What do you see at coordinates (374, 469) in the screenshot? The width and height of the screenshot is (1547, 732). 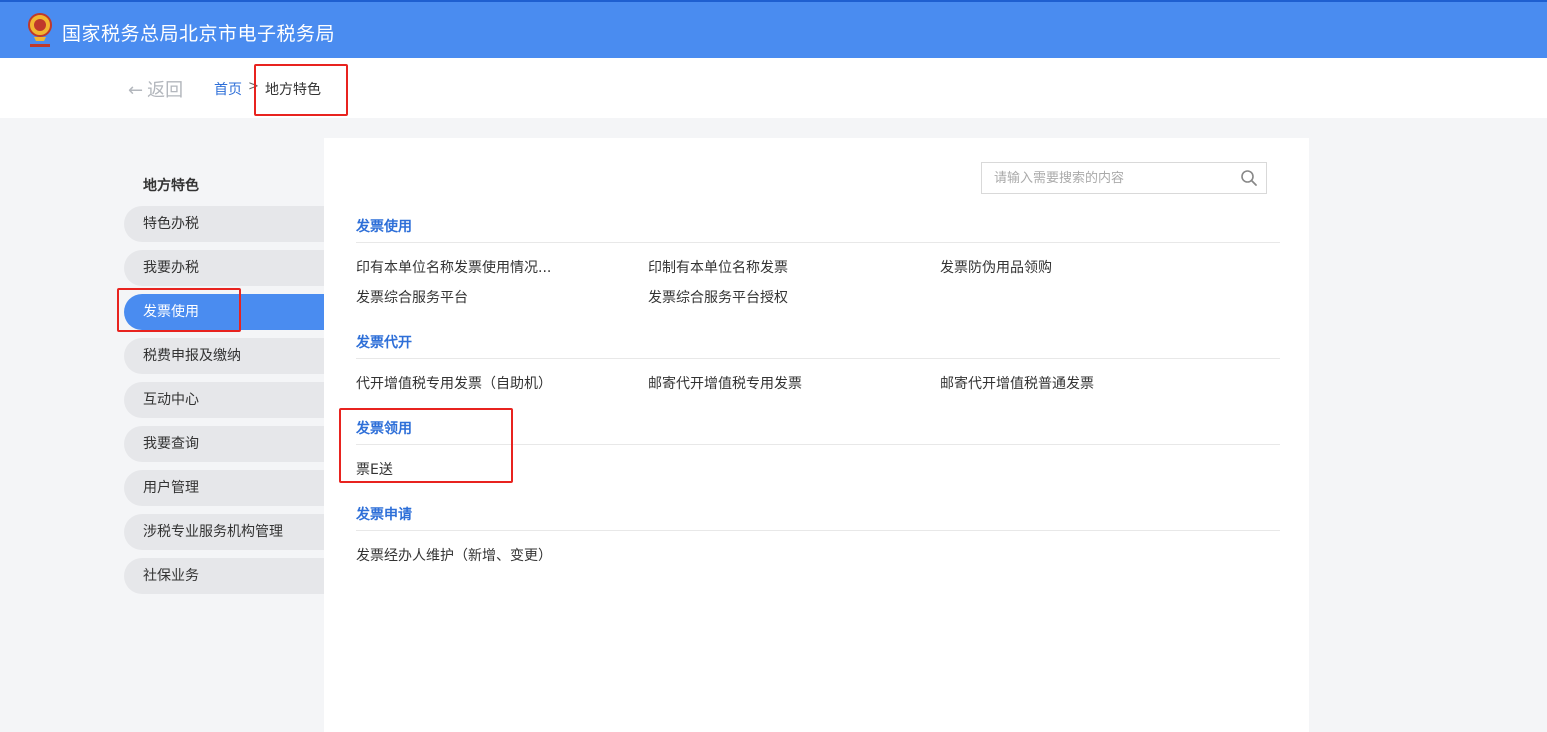 I see `link-piao-e-song: 票E送` at bounding box center [374, 469].